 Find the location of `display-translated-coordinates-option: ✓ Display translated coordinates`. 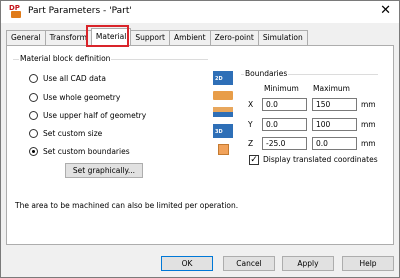

display-translated-coordinates-option: ✓ Display translated coordinates is located at coordinates (313, 159).